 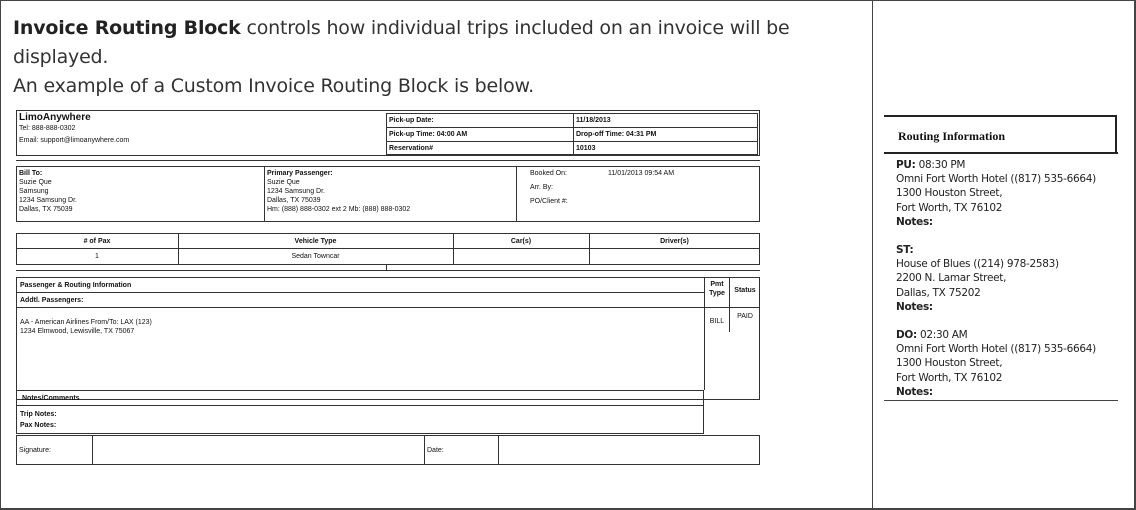 What do you see at coordinates (315, 256) in the screenshot?
I see `vehicle-type-value: Sedan Towncar` at bounding box center [315, 256].